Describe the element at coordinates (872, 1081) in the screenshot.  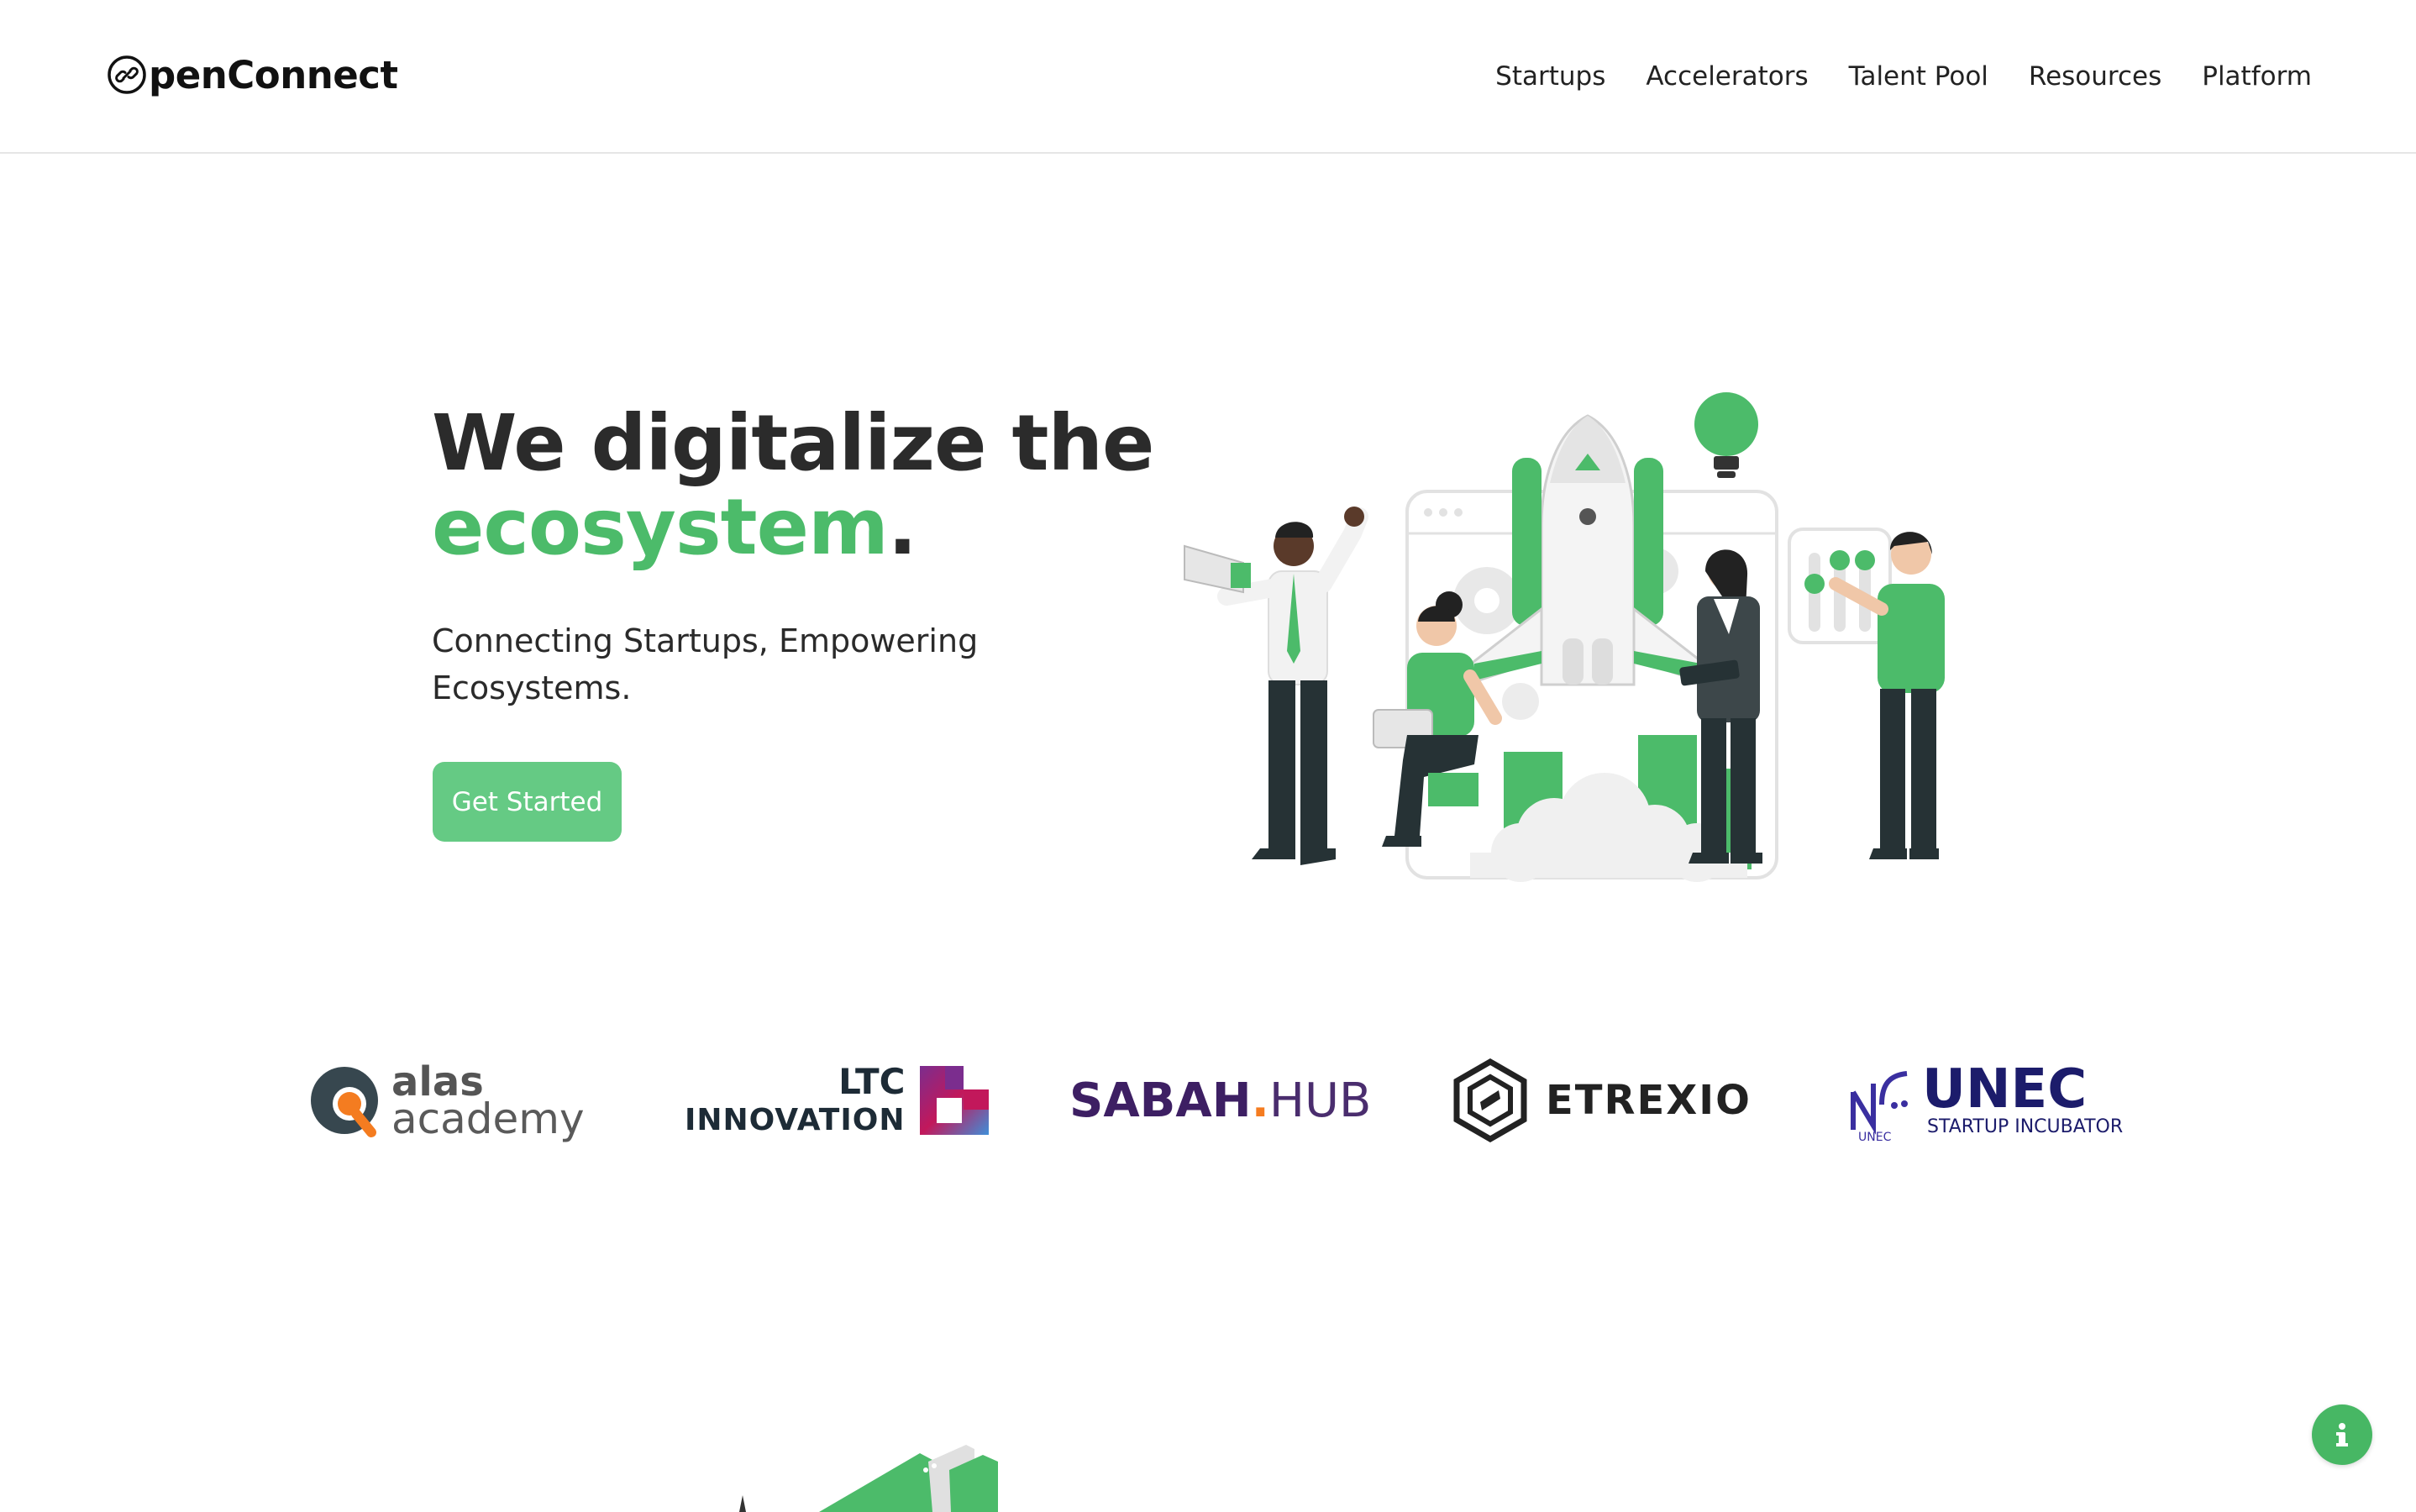
I see `ltc-innovation-line1: LTC` at that location.